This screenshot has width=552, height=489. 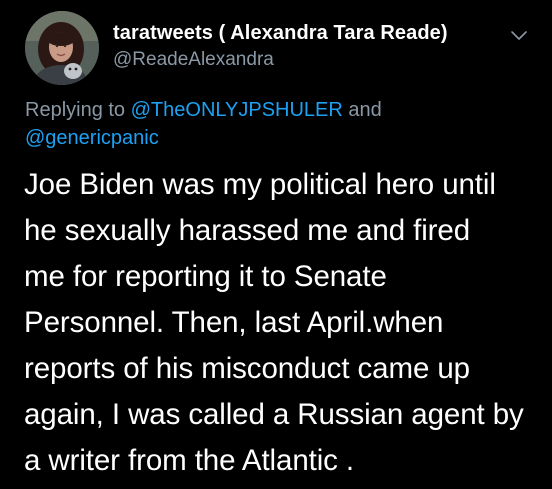 What do you see at coordinates (323, 60) in the screenshot?
I see `user-handle: @ReadeAlexandra` at bounding box center [323, 60].